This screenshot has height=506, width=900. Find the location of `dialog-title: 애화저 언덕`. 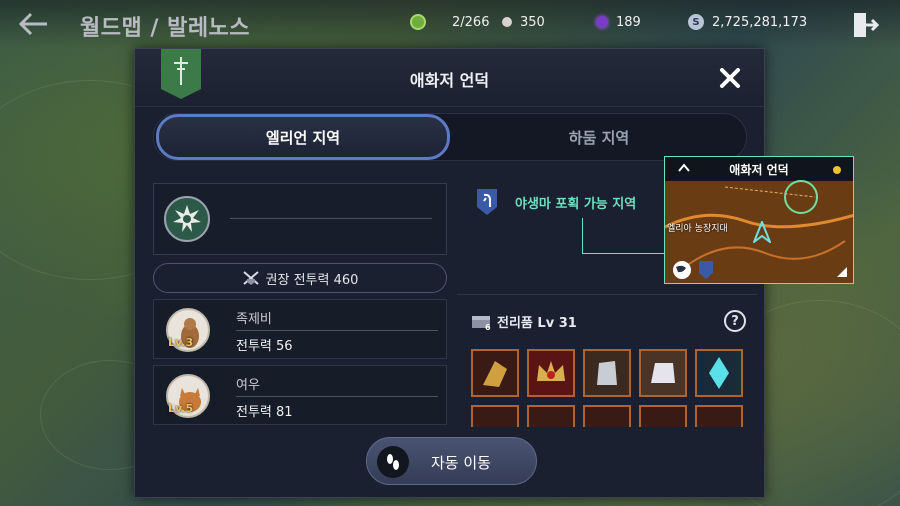

dialog-title: 애화저 언덕 is located at coordinates (449, 80).